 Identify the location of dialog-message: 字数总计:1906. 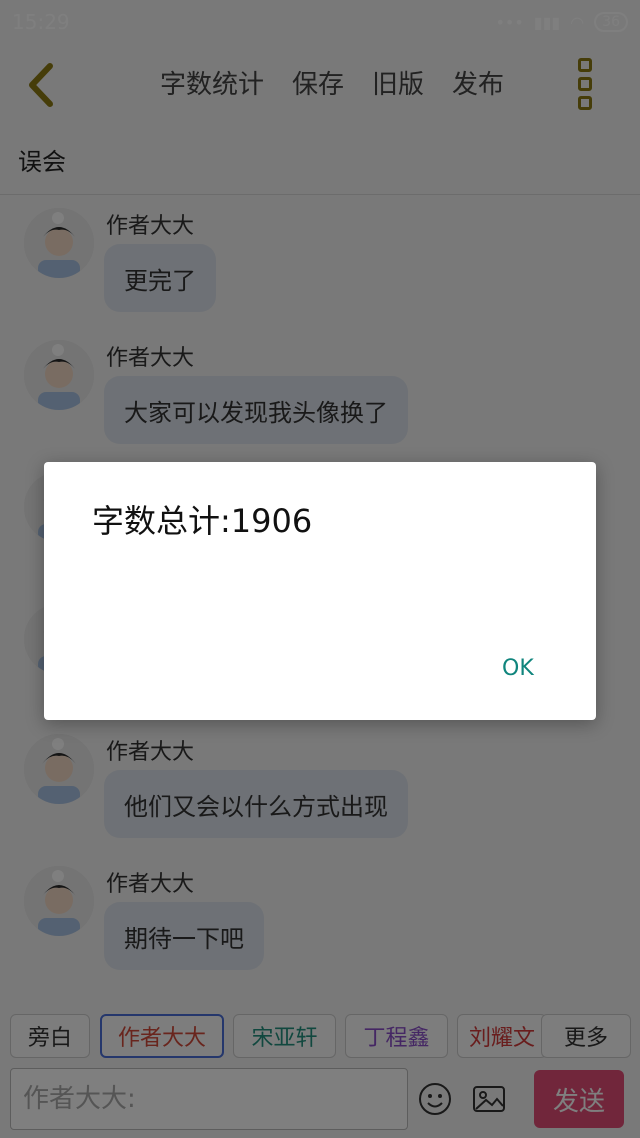
(202, 521).